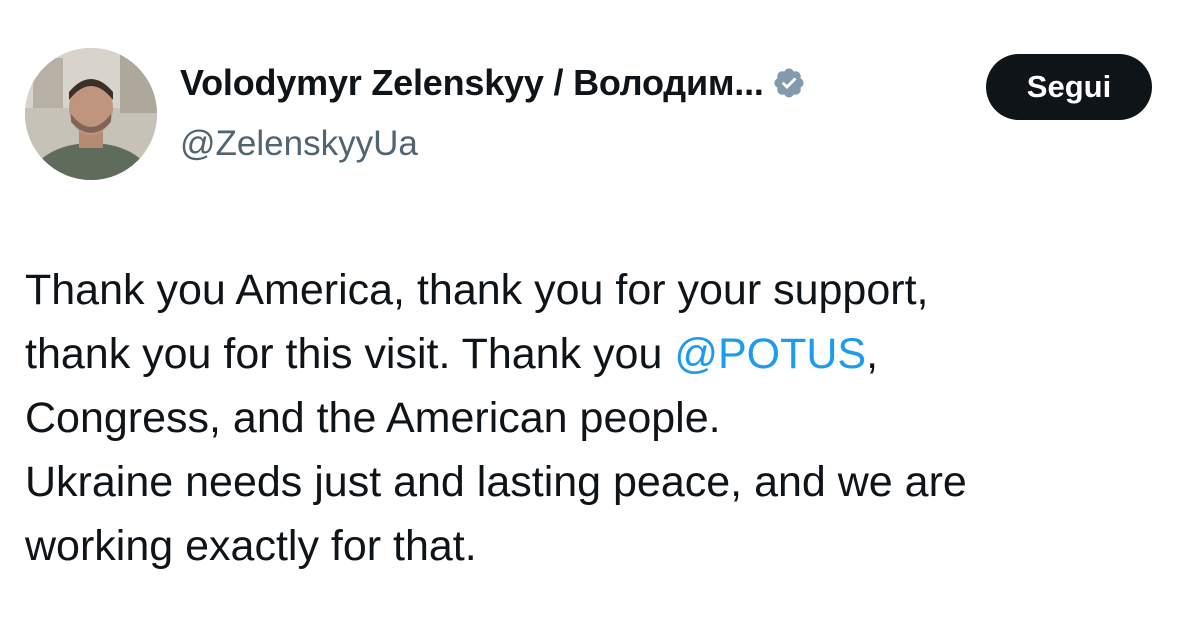 Image resolution: width=1200 pixels, height=635 pixels. I want to click on author-handle: @ZelenskyyUa, so click(299, 144).